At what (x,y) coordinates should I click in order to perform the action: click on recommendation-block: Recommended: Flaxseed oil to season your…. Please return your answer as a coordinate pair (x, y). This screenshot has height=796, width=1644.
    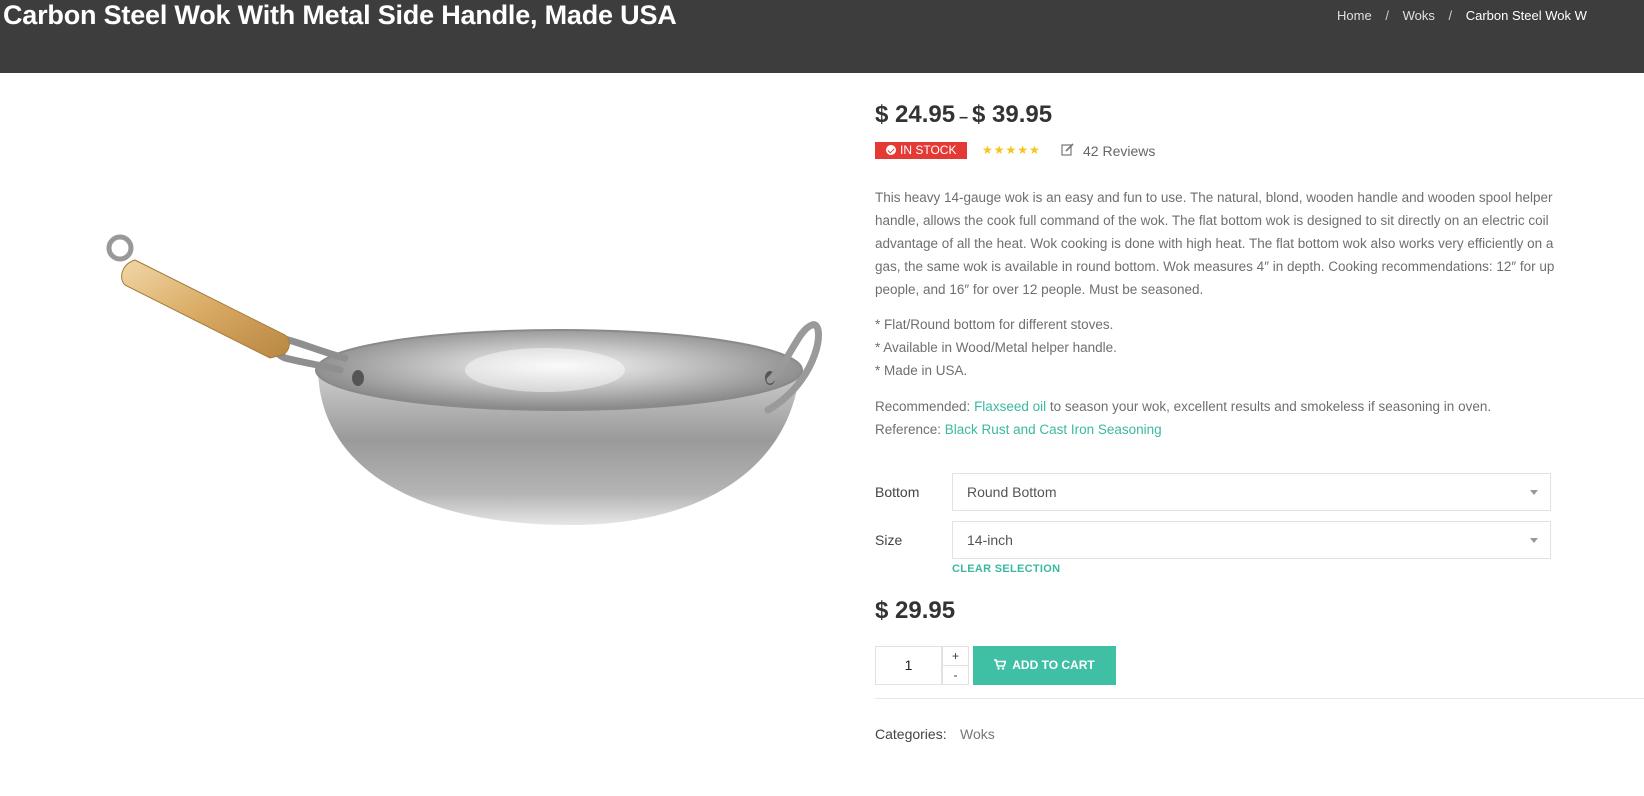
    Looking at the image, I should click on (1183, 418).